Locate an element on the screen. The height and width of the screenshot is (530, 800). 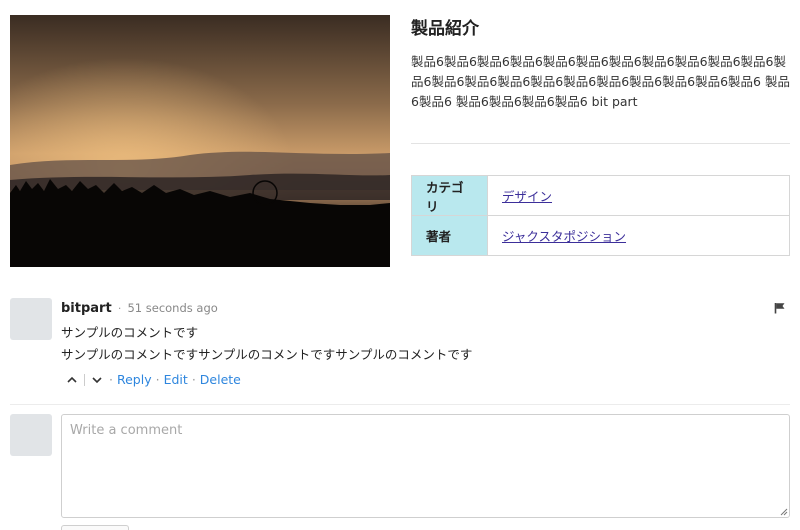
spec-value: デザイン is located at coordinates (638, 195).